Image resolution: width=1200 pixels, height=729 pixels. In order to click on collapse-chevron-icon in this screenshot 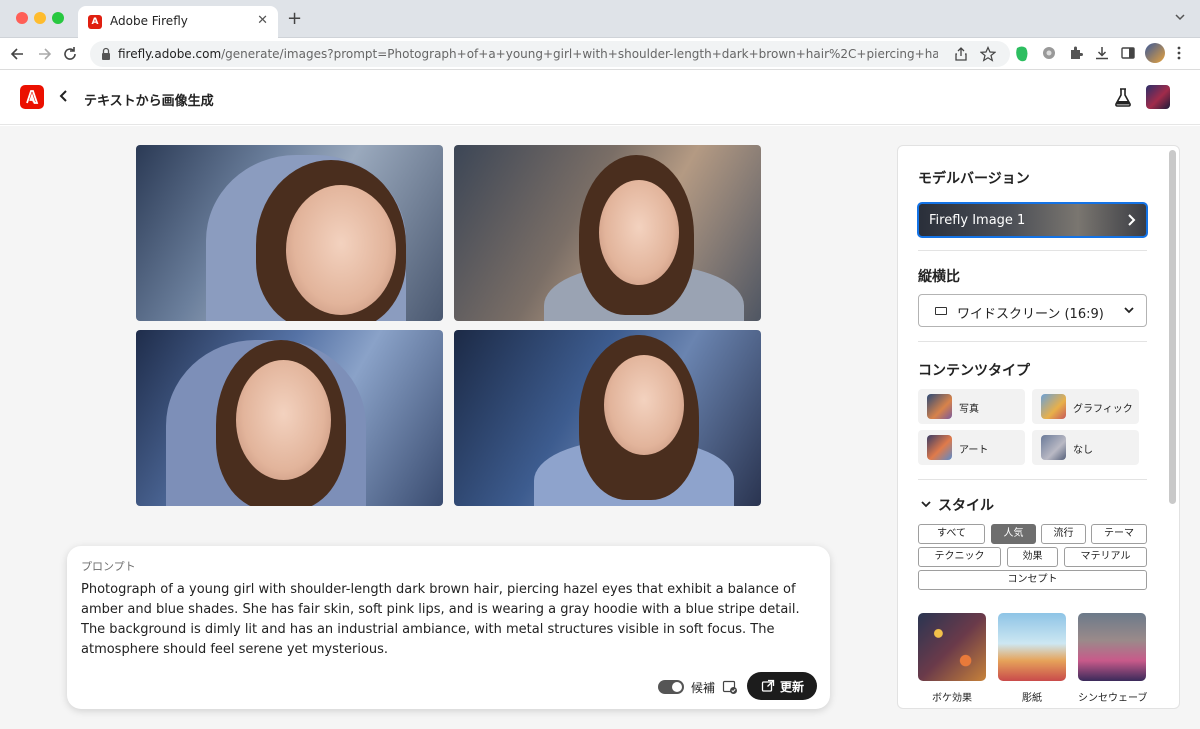, I will do `click(926, 504)`.